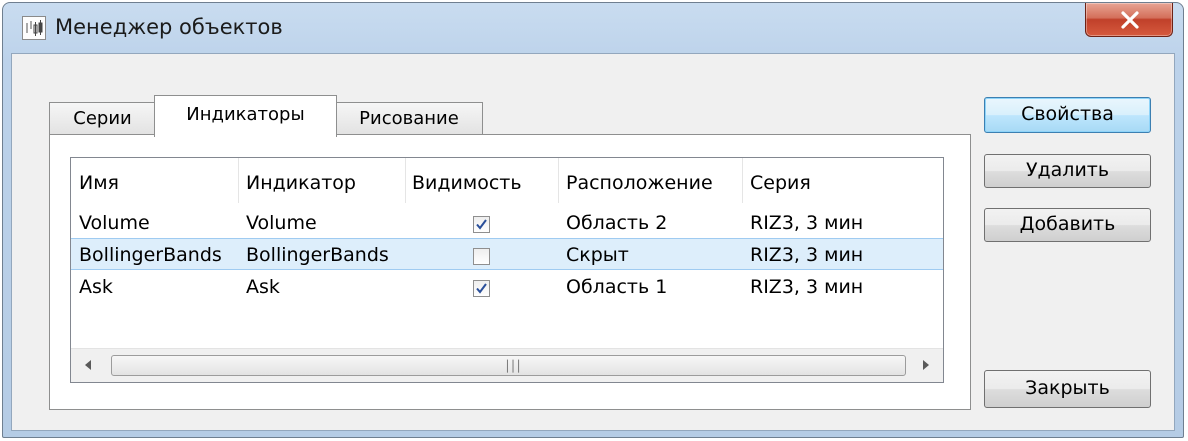 This screenshot has height=441, width=1188. I want to click on tab-indicators: Индикаторы, so click(245, 116).